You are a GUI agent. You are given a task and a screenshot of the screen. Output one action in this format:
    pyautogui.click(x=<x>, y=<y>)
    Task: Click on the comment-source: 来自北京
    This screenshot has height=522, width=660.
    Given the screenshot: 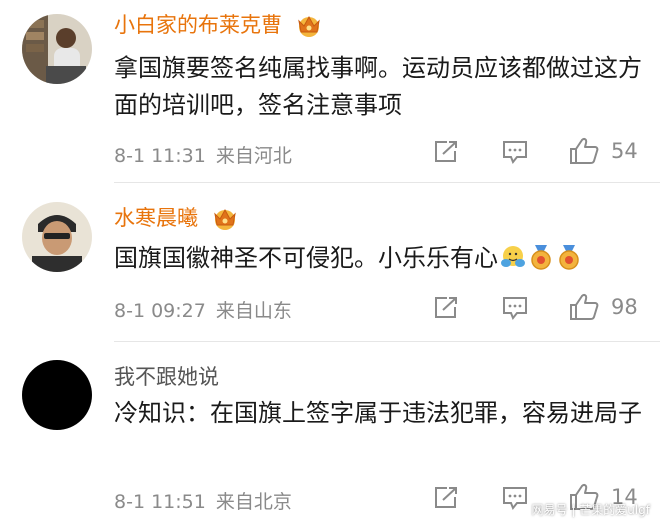 What is the action you would take?
    pyautogui.click(x=253, y=502)
    